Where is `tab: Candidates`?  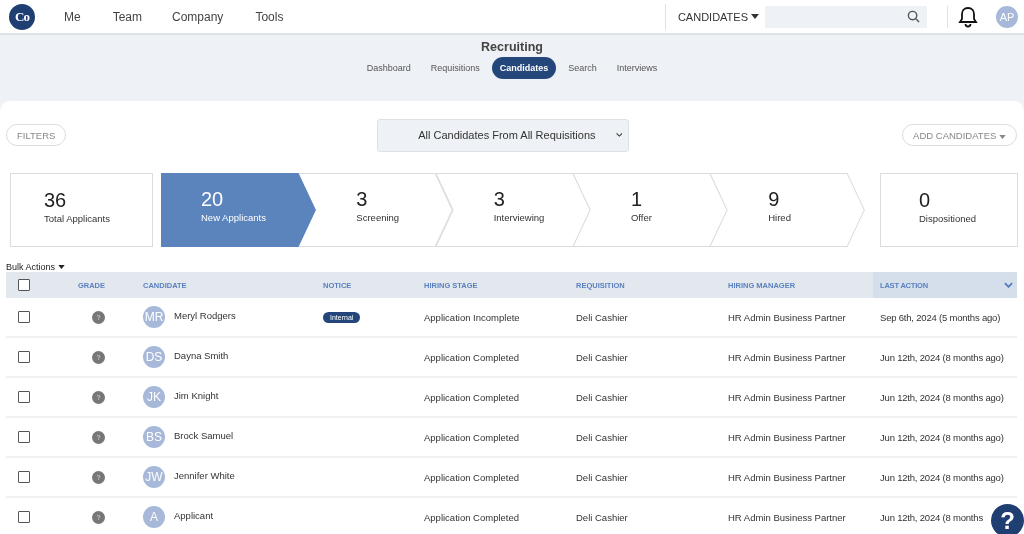 tab: Candidates is located at coordinates (524, 68).